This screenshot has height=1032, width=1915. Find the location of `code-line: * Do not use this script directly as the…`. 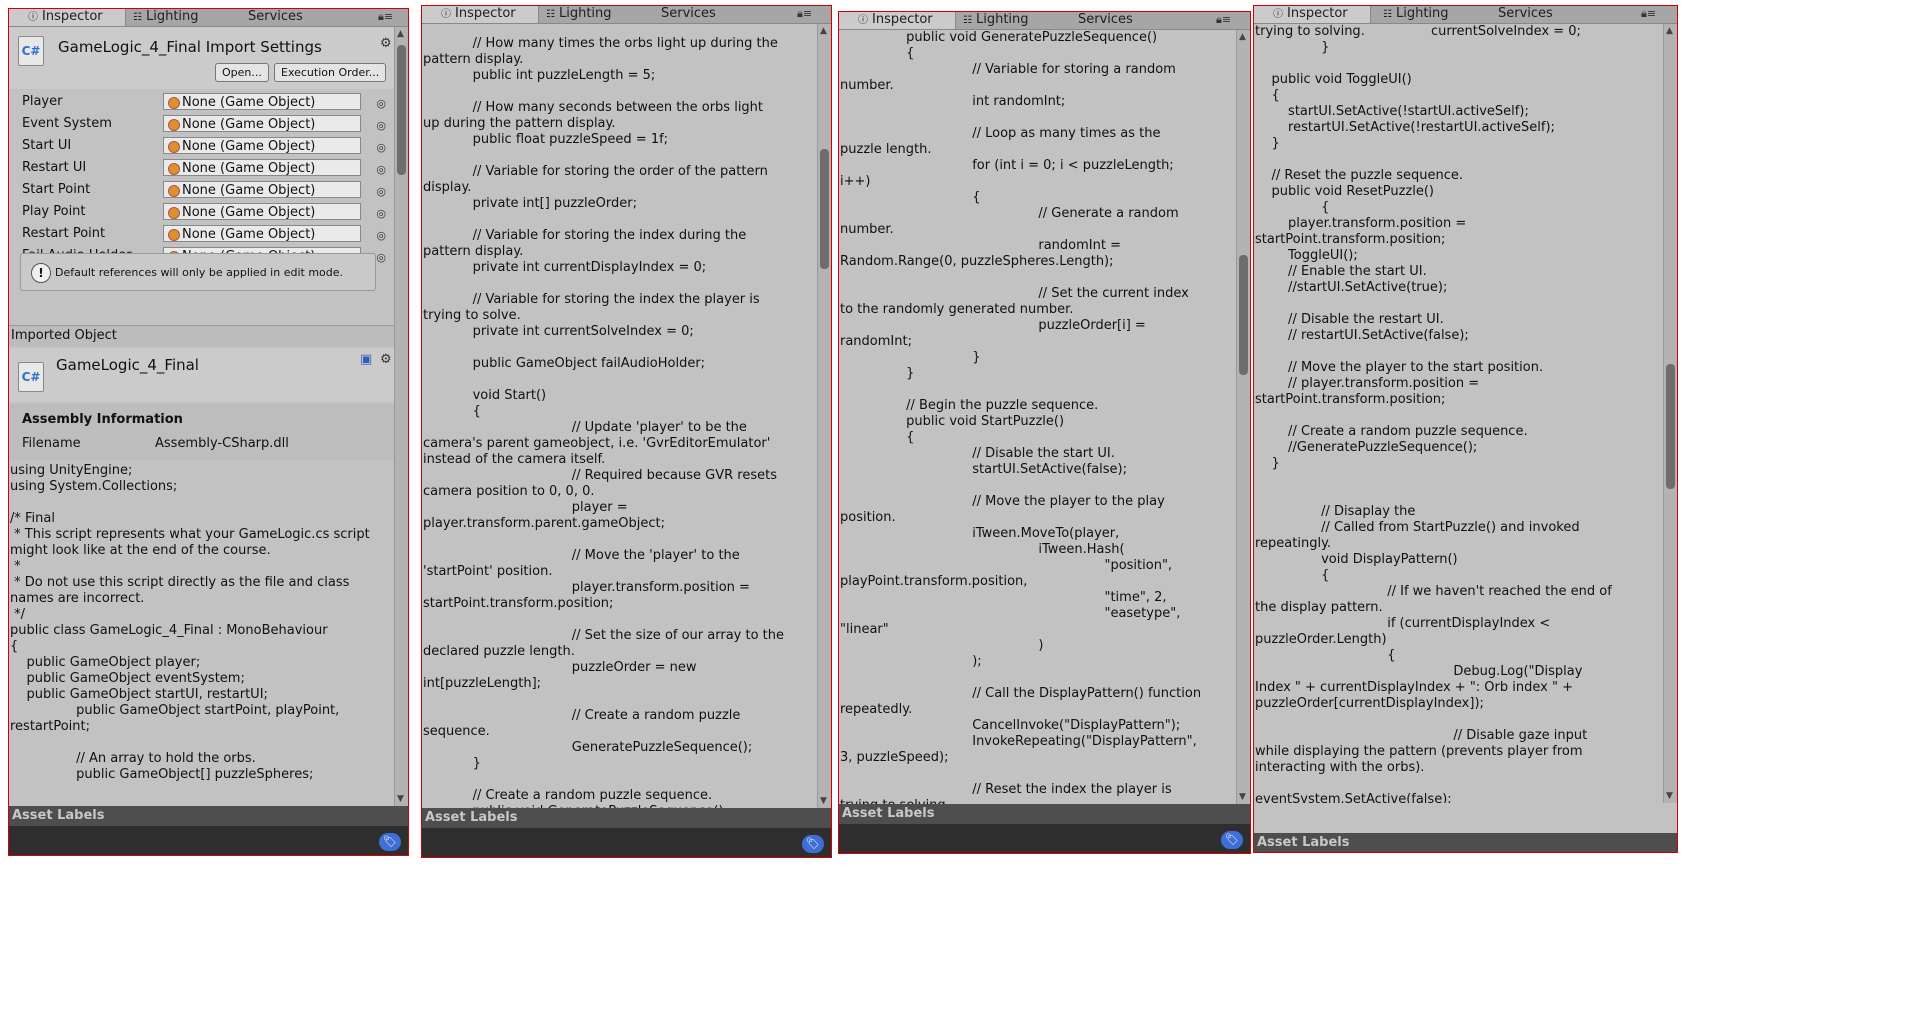

code-line: * Do not use this script directly as the… is located at coordinates (180, 582).